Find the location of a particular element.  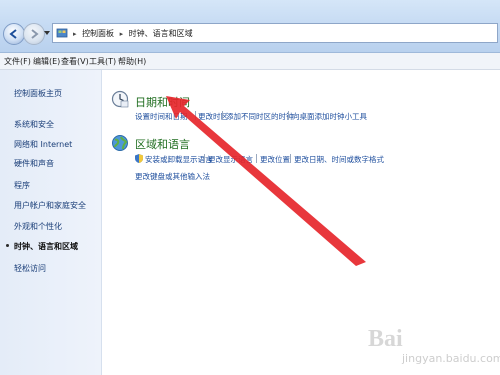

category-region-language-title: 区域和语言 is located at coordinates (162, 144).